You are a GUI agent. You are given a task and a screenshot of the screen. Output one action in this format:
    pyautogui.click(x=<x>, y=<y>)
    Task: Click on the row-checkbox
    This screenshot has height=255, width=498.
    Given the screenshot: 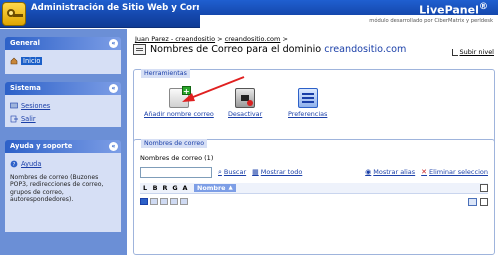 What is the action you would take?
    pyautogui.click(x=484, y=201)
    